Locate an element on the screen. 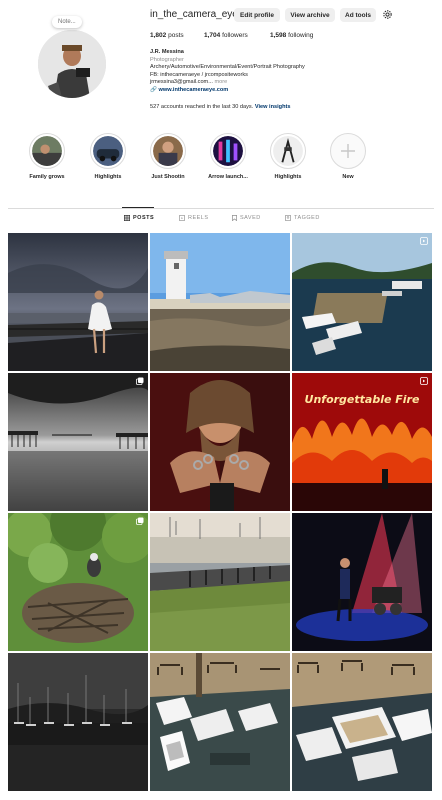 The height and width of the screenshot is (800, 442). highlight-just-shootin: Just Shootin is located at coordinates (168, 156).